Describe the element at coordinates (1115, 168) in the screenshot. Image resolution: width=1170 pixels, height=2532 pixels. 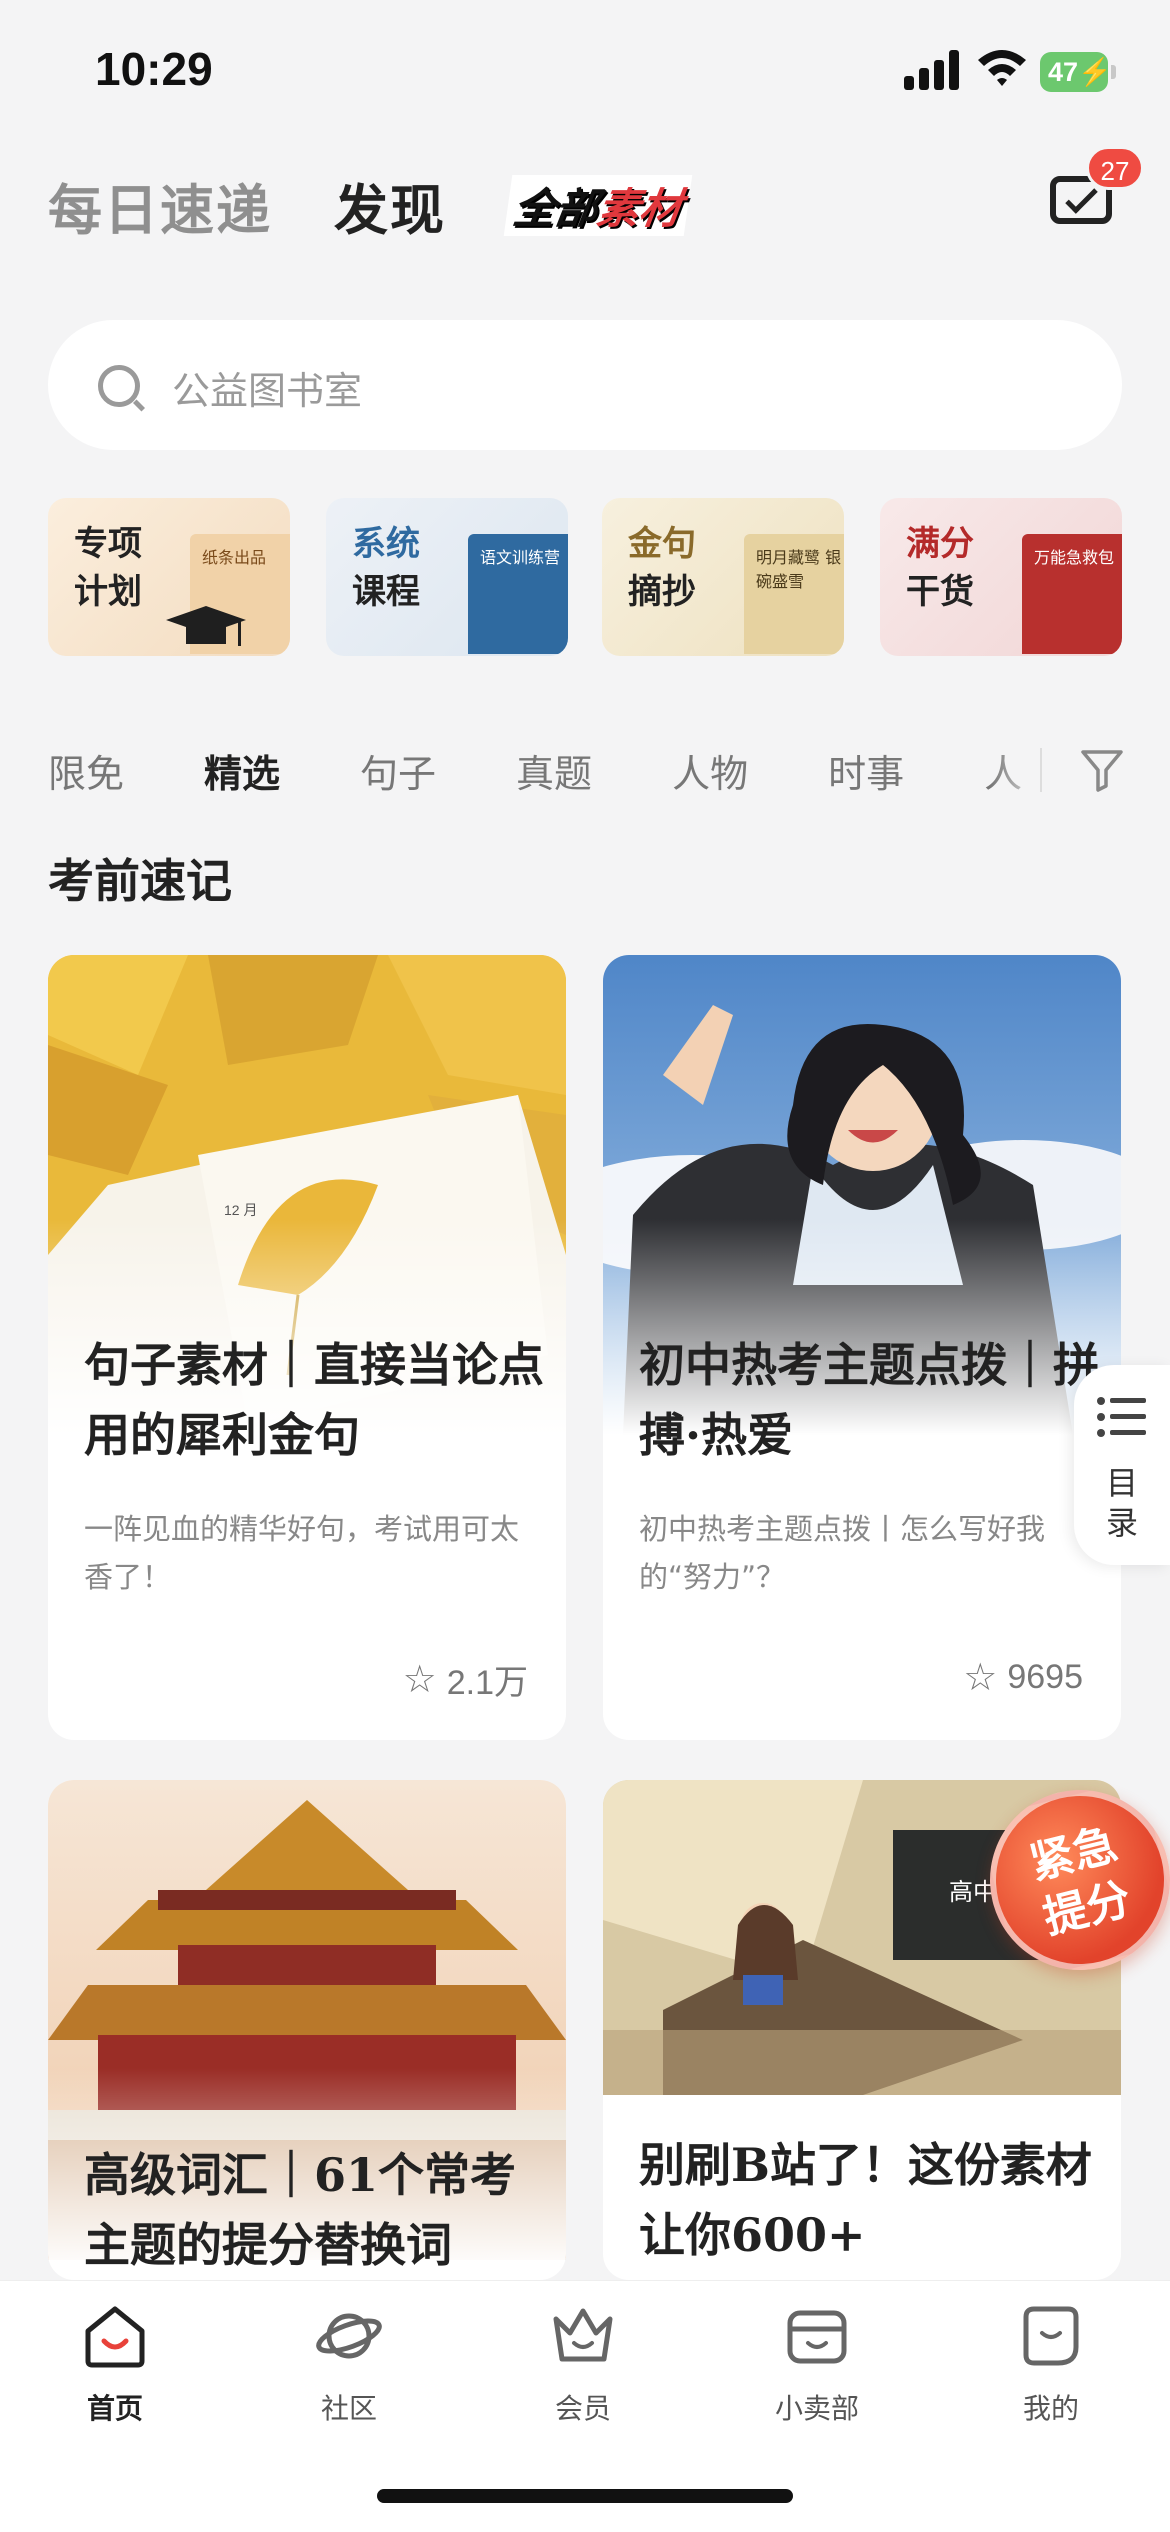
I see `mail-badge: 27` at that location.